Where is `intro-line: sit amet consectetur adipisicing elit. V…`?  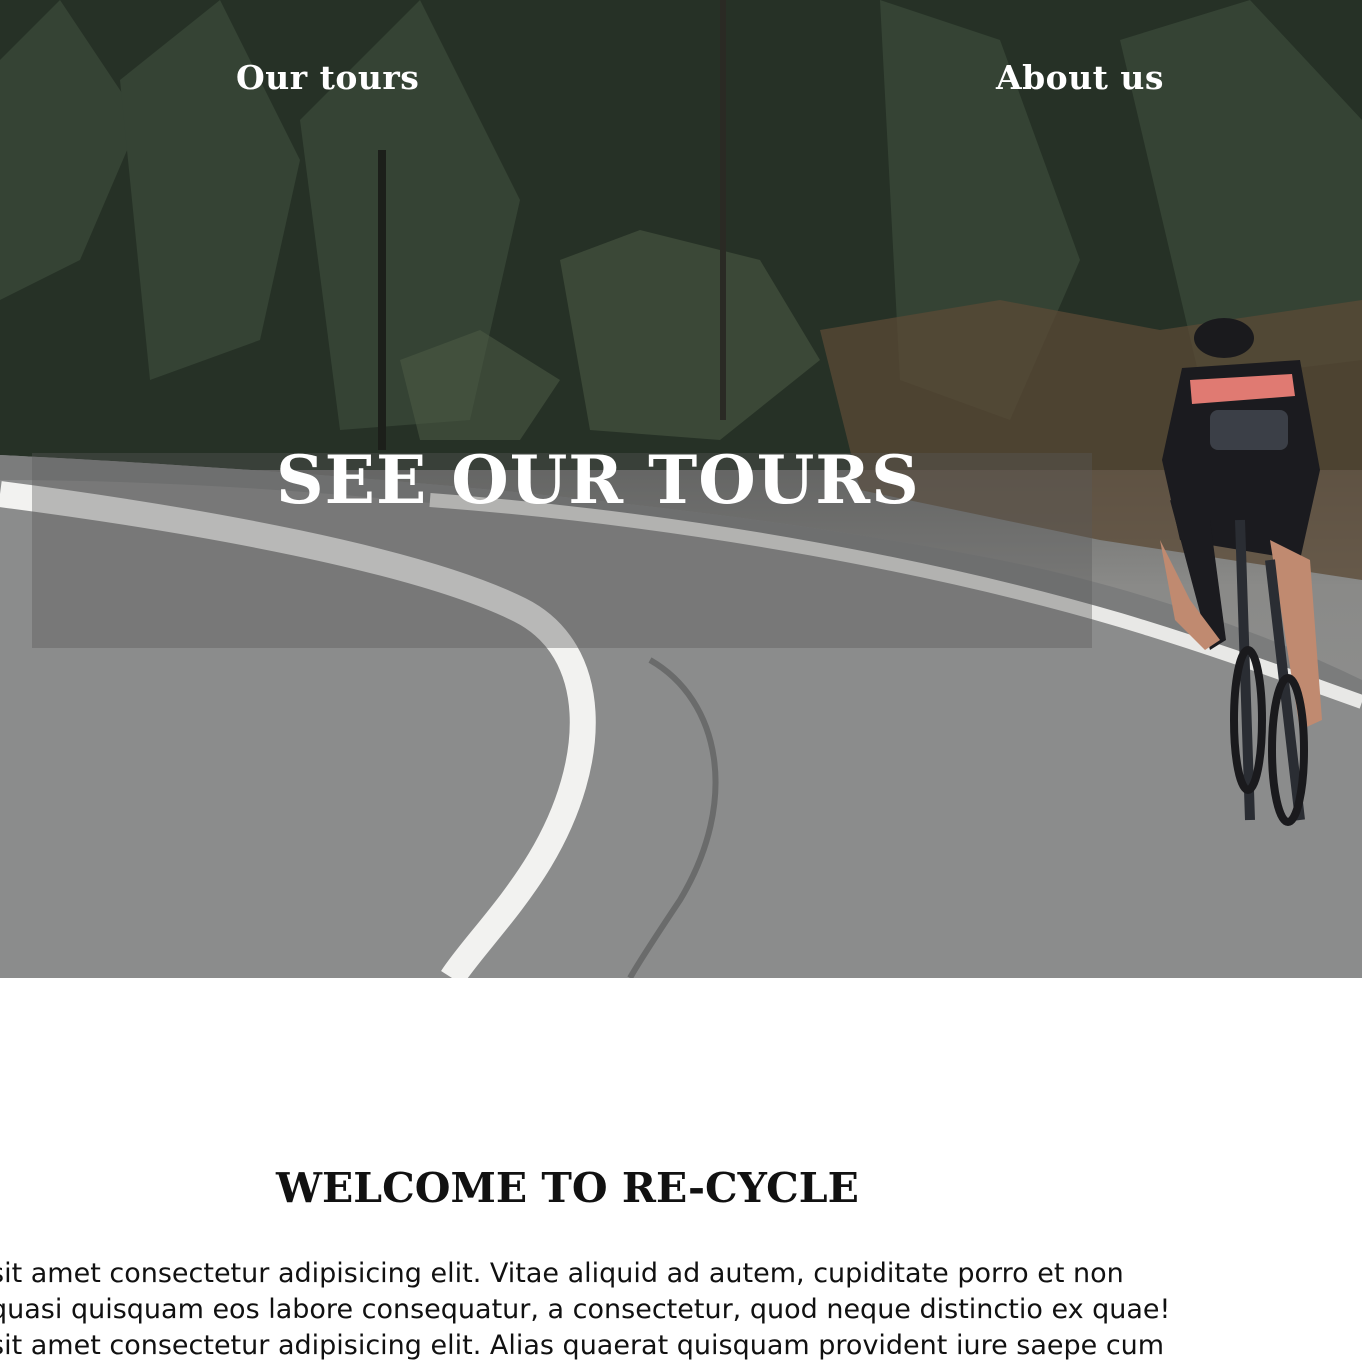 intro-line: sit amet consectetur adipisicing elit. V… is located at coordinates (562, 1273).